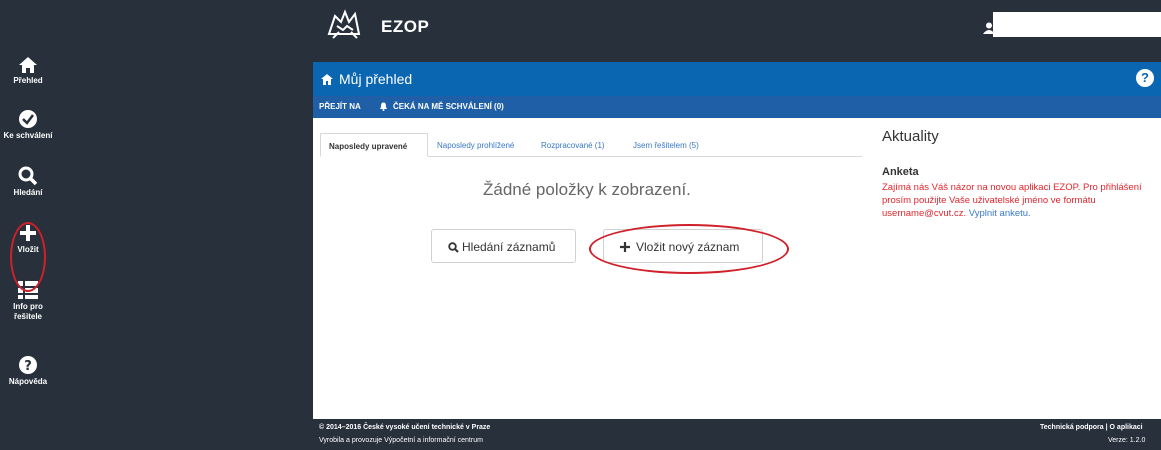 The width and height of the screenshot is (1161, 450). I want to click on search-records-button: Hledání záznamů, so click(503, 246).